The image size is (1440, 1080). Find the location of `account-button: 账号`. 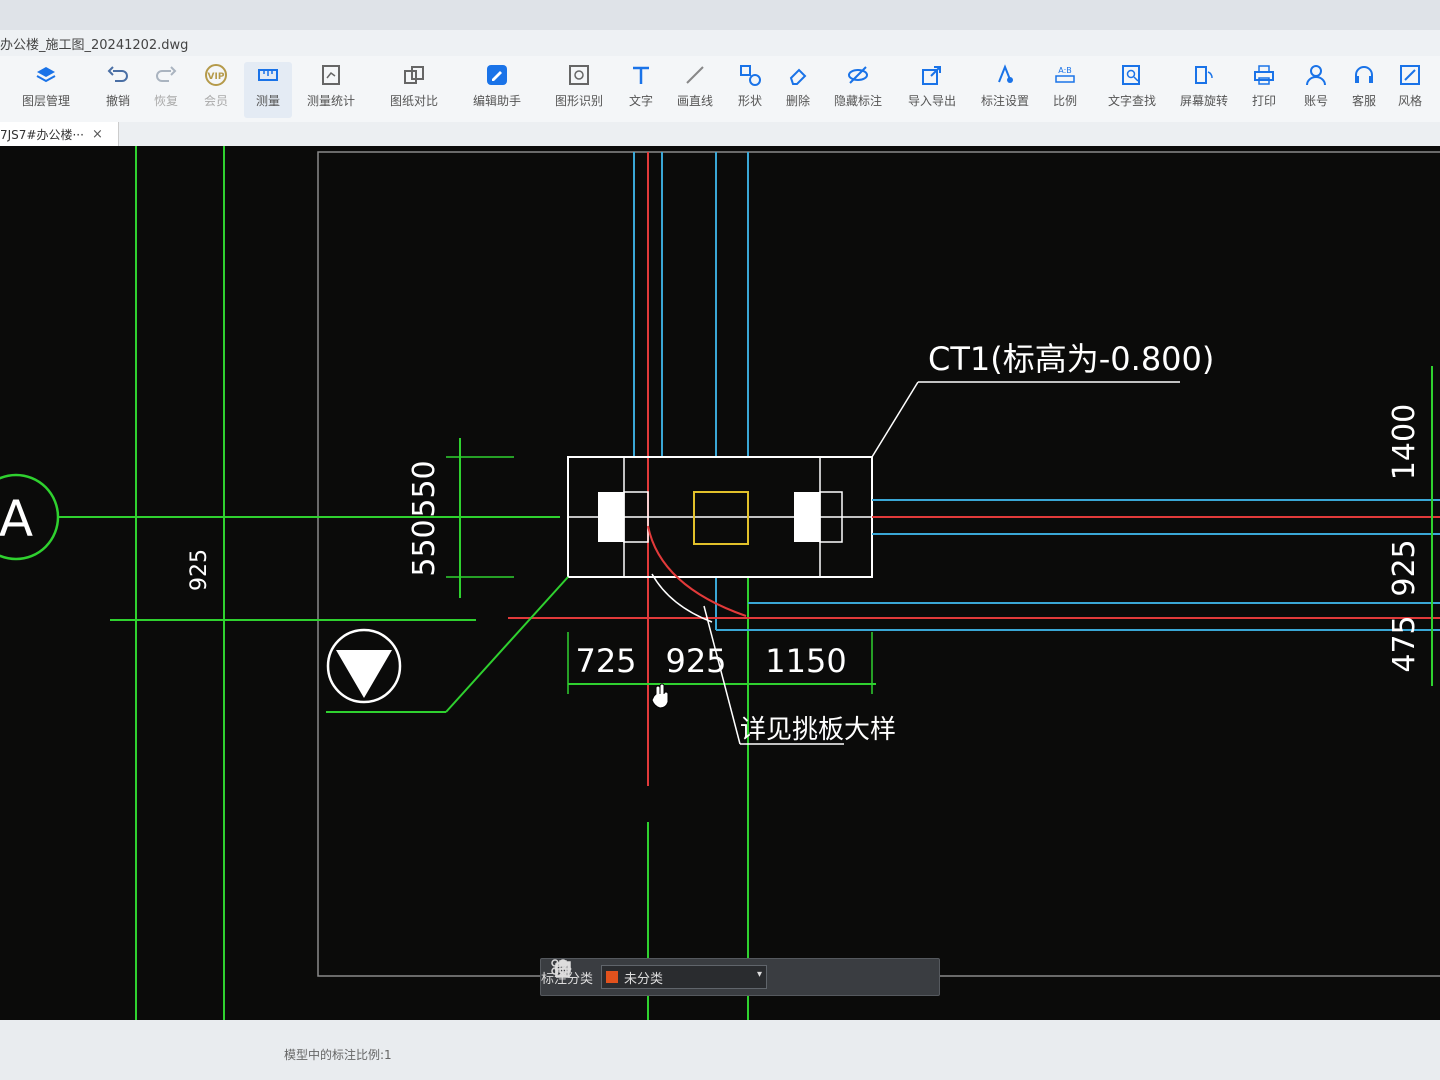

account-button: 账号 is located at coordinates (1316, 90).